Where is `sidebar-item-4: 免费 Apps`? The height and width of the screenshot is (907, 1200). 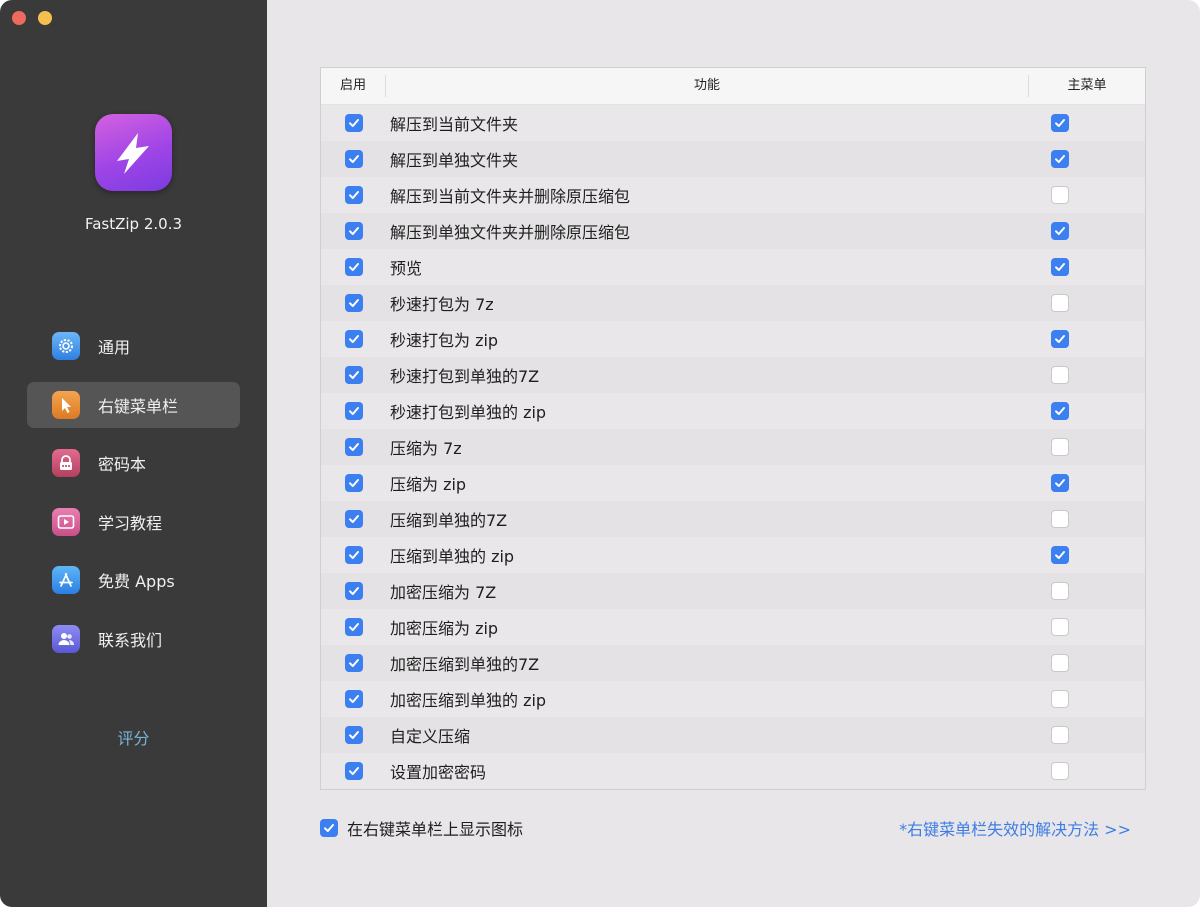
sidebar-item-4: 免费 Apps is located at coordinates (133, 580).